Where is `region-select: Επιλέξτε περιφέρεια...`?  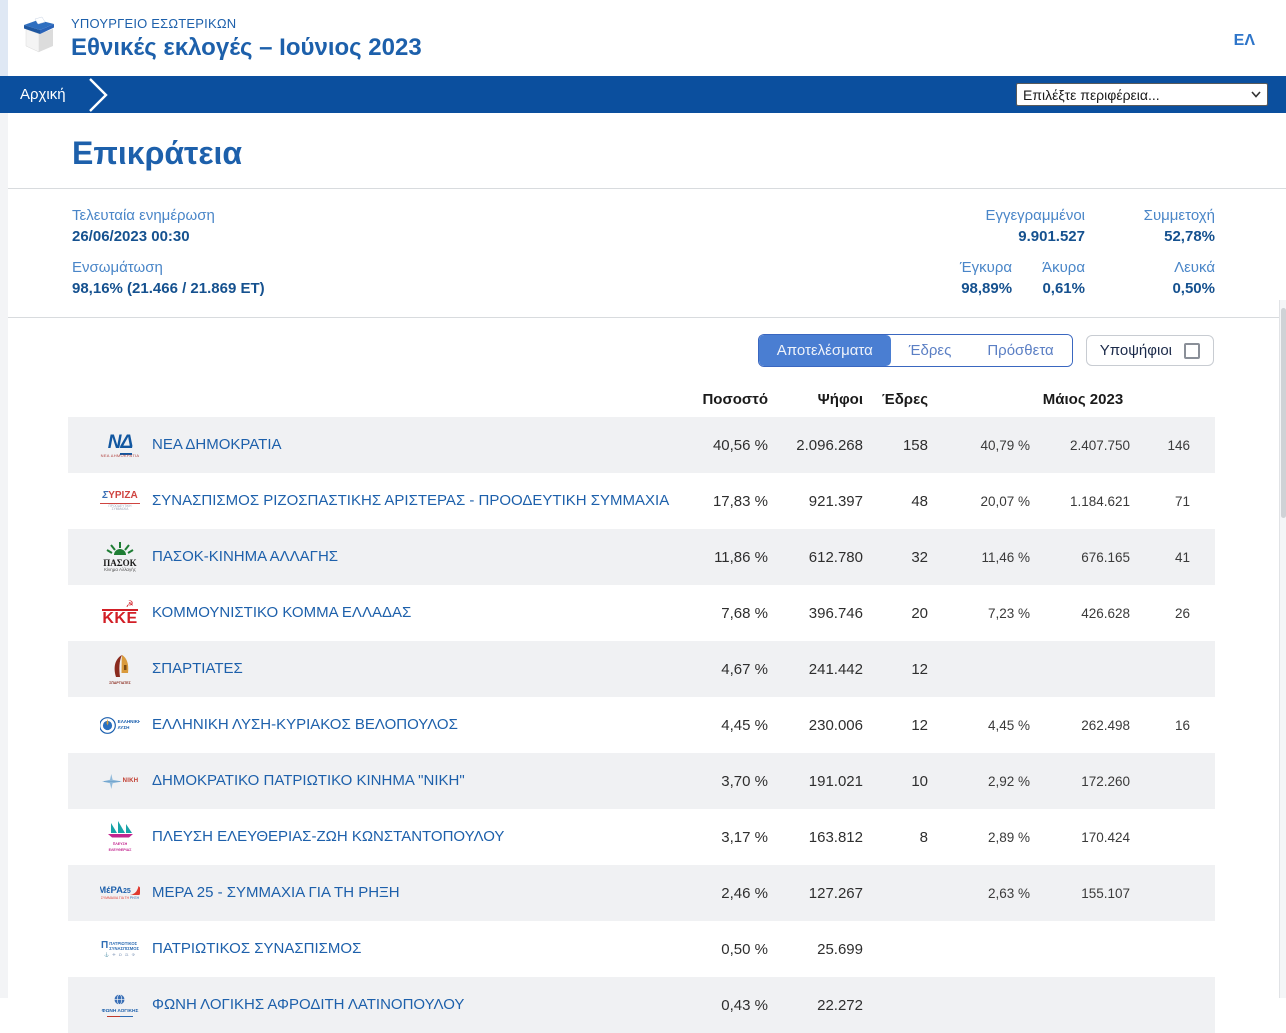 region-select: Επιλέξτε περιφέρεια... is located at coordinates (1142, 94).